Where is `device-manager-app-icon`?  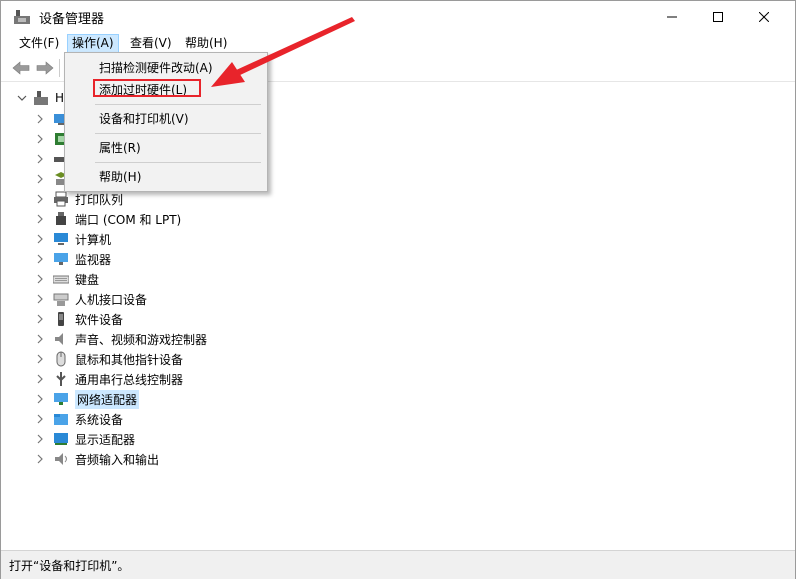 device-manager-app-icon is located at coordinates (22, 17).